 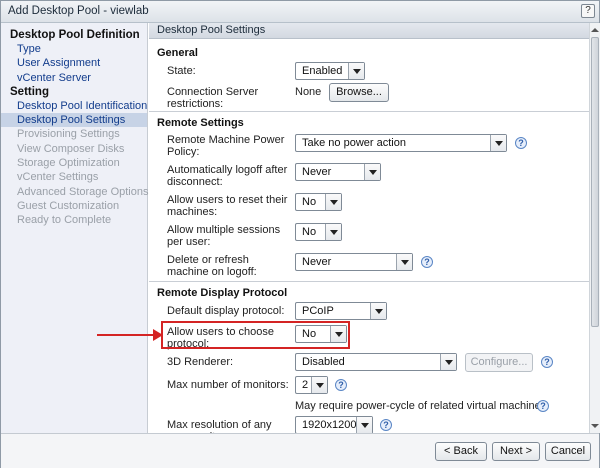 What do you see at coordinates (219, 426) in the screenshot?
I see `max-resolution-label: Max resolution of any one monitor:` at bounding box center [219, 426].